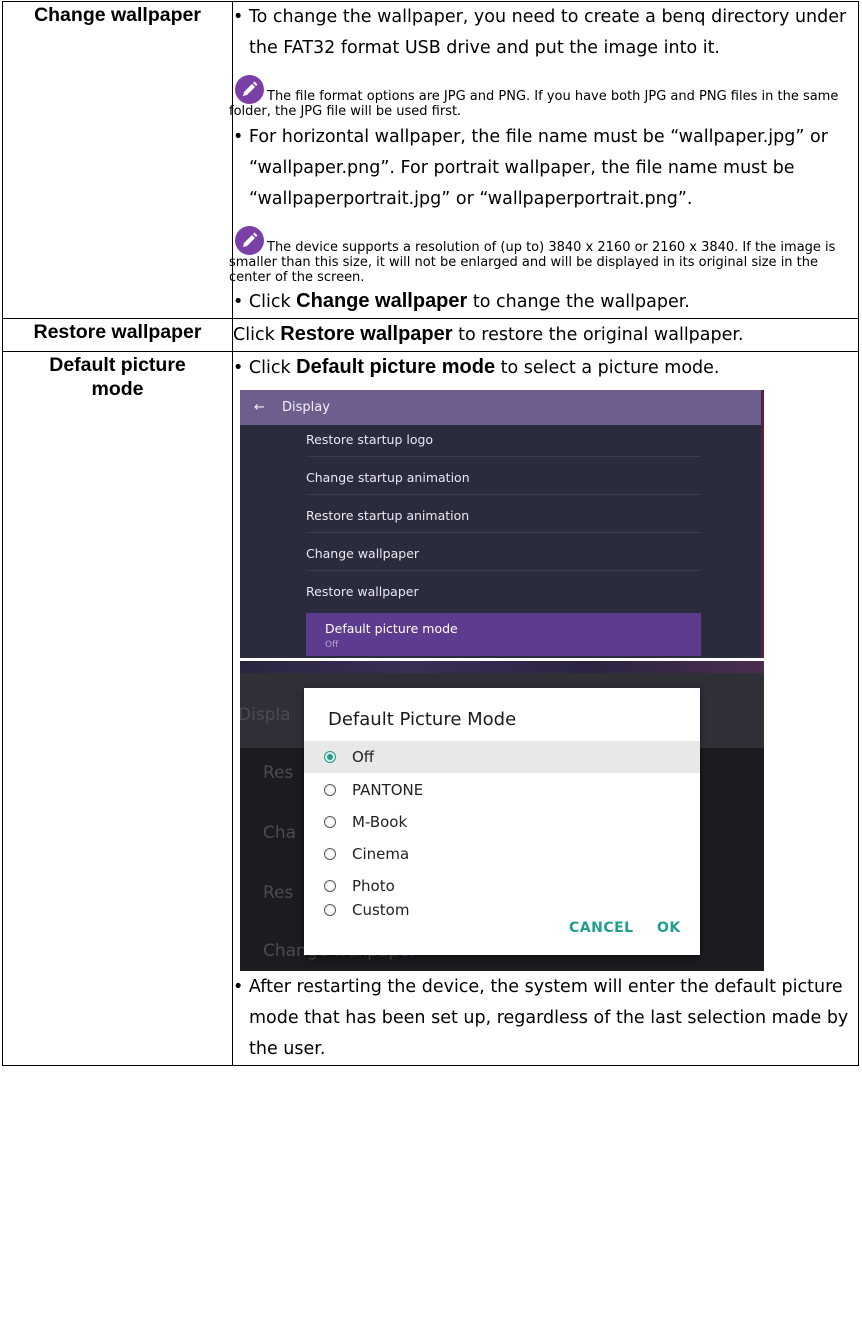 The width and height of the screenshot is (862, 1317). Describe the element at coordinates (366, 334) in the screenshot. I see `bold-term: Restore wallpaper` at that location.